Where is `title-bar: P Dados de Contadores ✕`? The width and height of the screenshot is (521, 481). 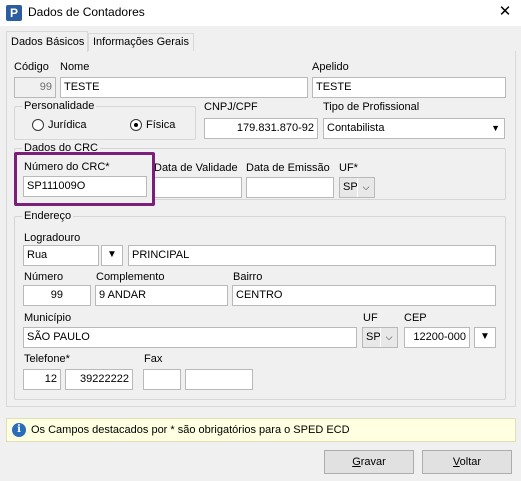 title-bar: P Dados de Contadores ✕ is located at coordinates (260, 13).